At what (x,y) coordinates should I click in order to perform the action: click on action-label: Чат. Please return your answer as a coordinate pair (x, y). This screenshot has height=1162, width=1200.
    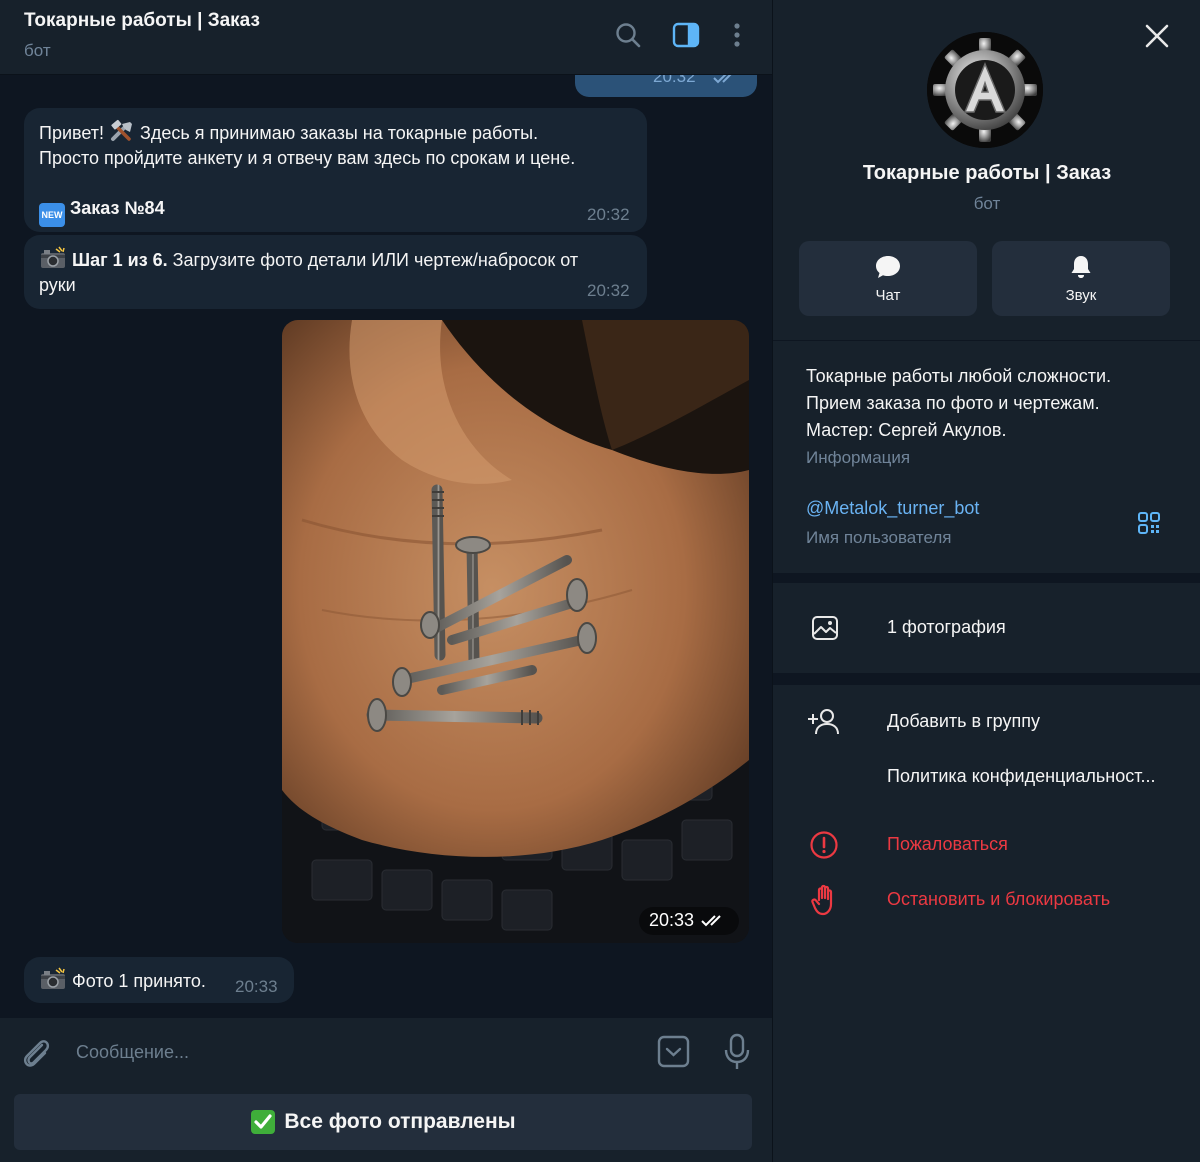
    Looking at the image, I should click on (888, 295).